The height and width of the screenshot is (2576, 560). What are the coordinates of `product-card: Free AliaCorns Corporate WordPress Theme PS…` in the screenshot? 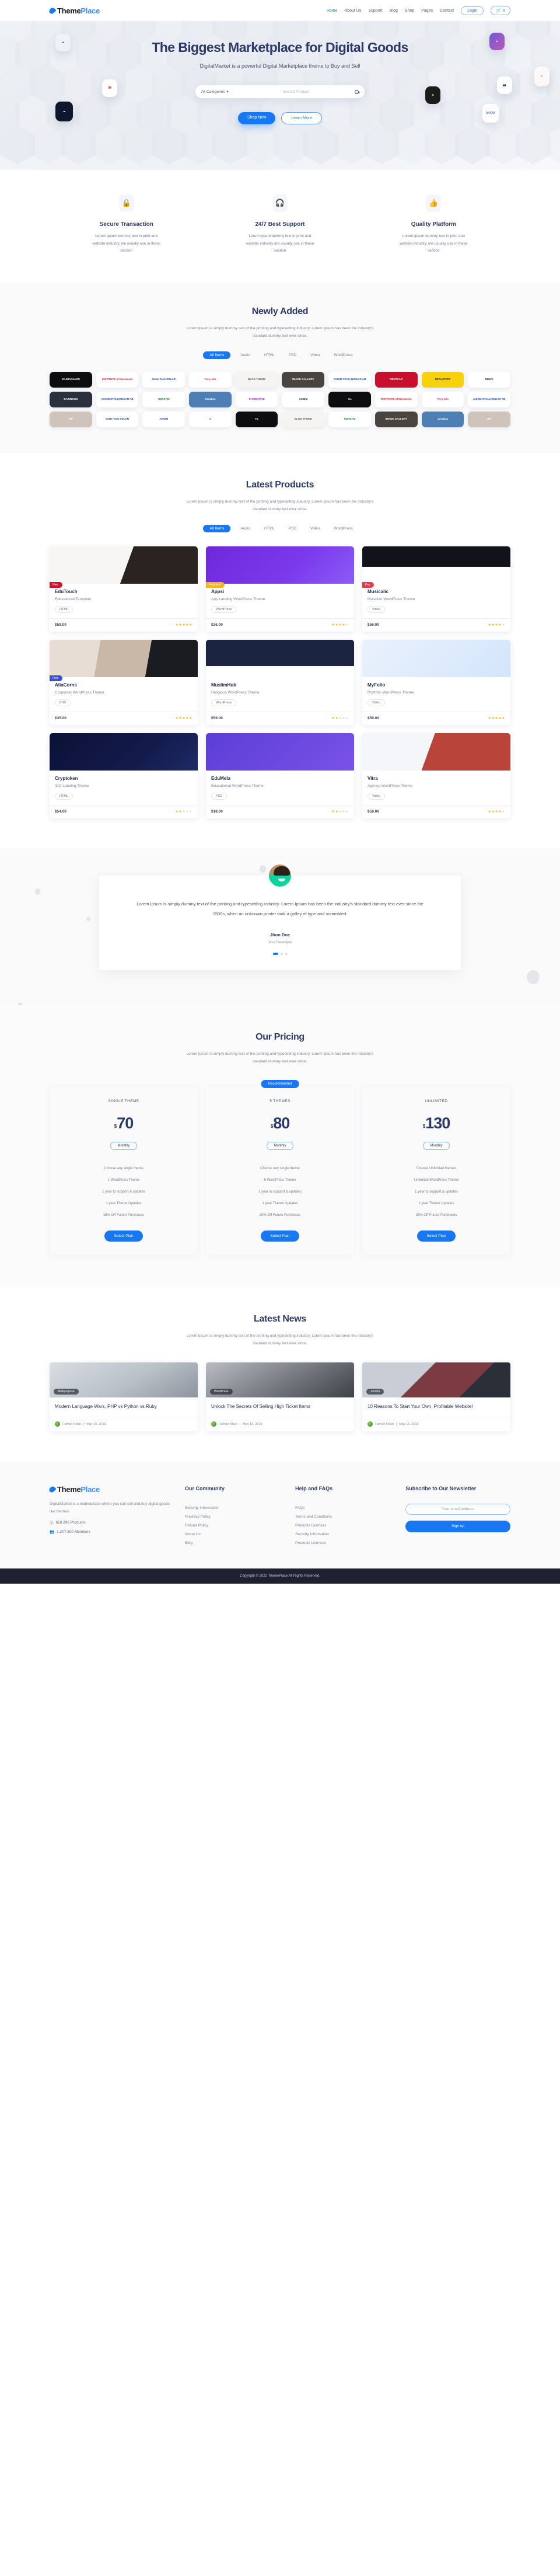 It's located at (124, 683).